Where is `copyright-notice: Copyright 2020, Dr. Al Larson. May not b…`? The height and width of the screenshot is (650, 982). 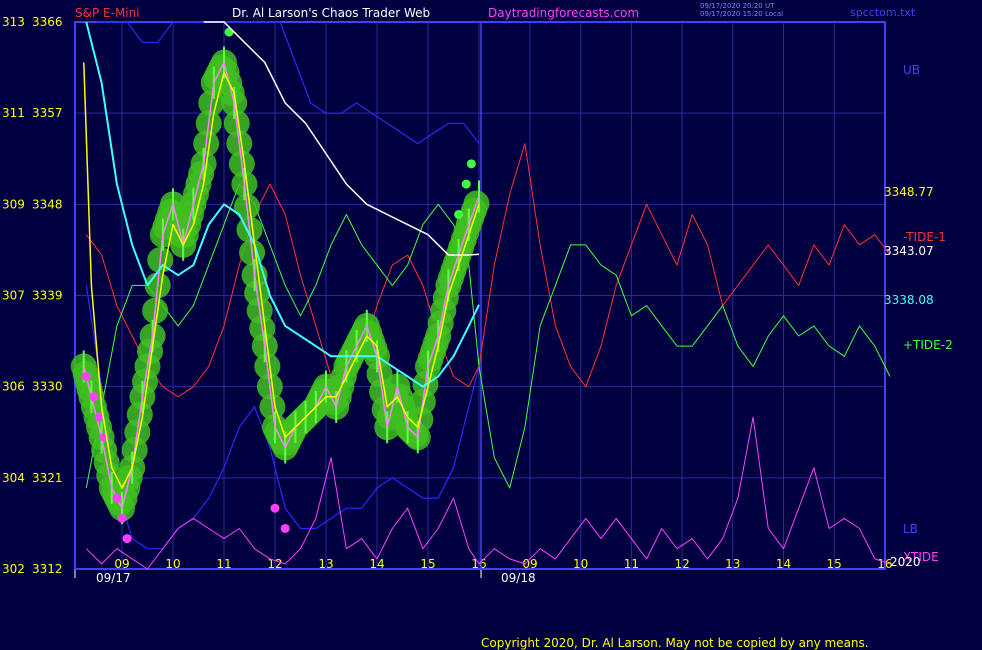 copyright-notice: Copyright 2020, Dr. Al Larson. May not b… is located at coordinates (675, 643).